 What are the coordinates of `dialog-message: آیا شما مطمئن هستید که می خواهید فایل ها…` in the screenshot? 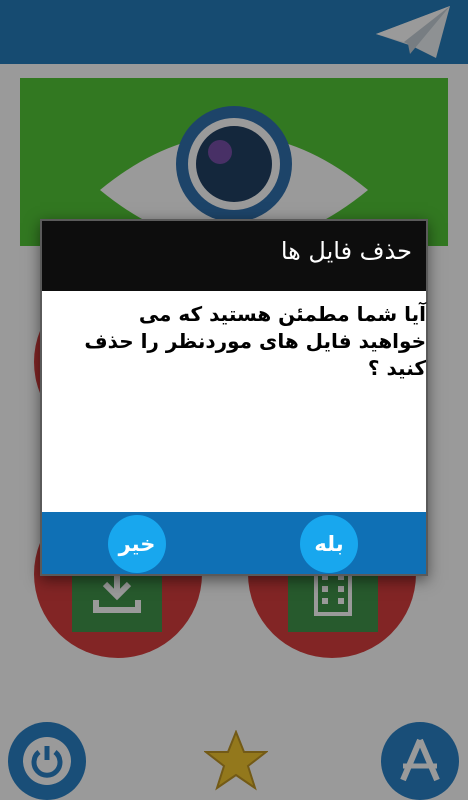 It's located at (255, 341).